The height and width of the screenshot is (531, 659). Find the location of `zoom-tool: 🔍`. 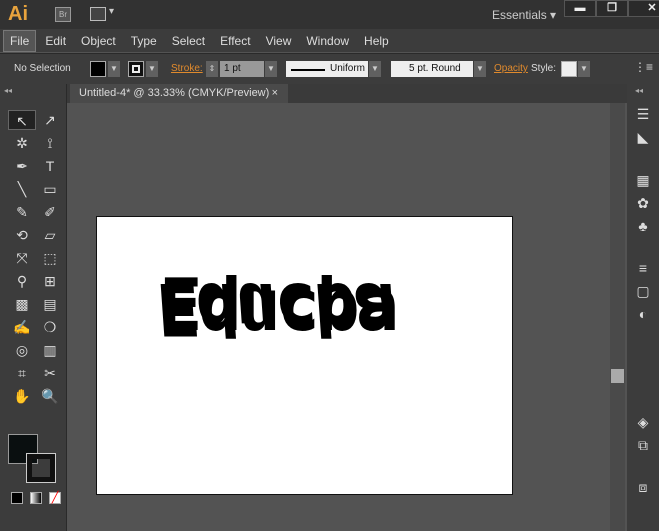

zoom-tool: 🔍 is located at coordinates (50, 396).